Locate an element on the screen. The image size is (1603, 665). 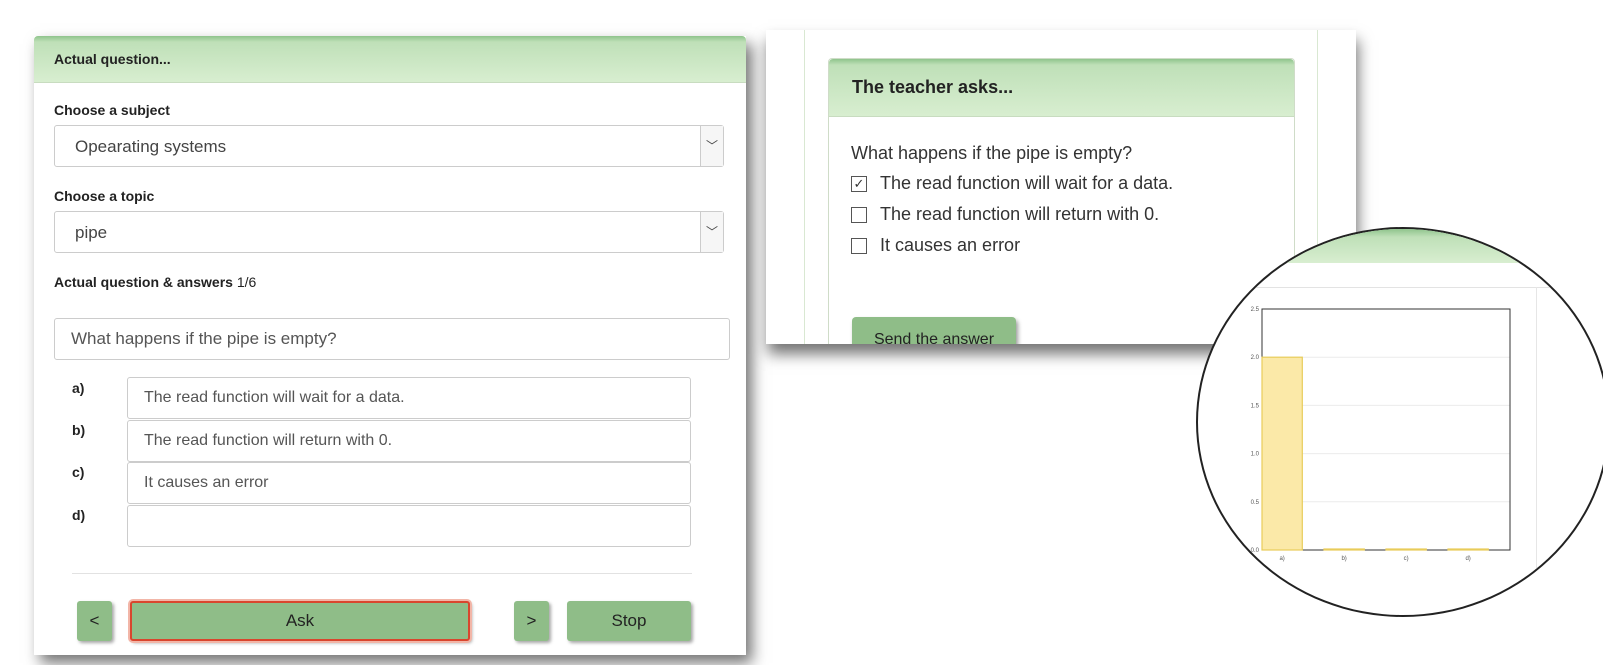
prev-button: < is located at coordinates (94, 621).